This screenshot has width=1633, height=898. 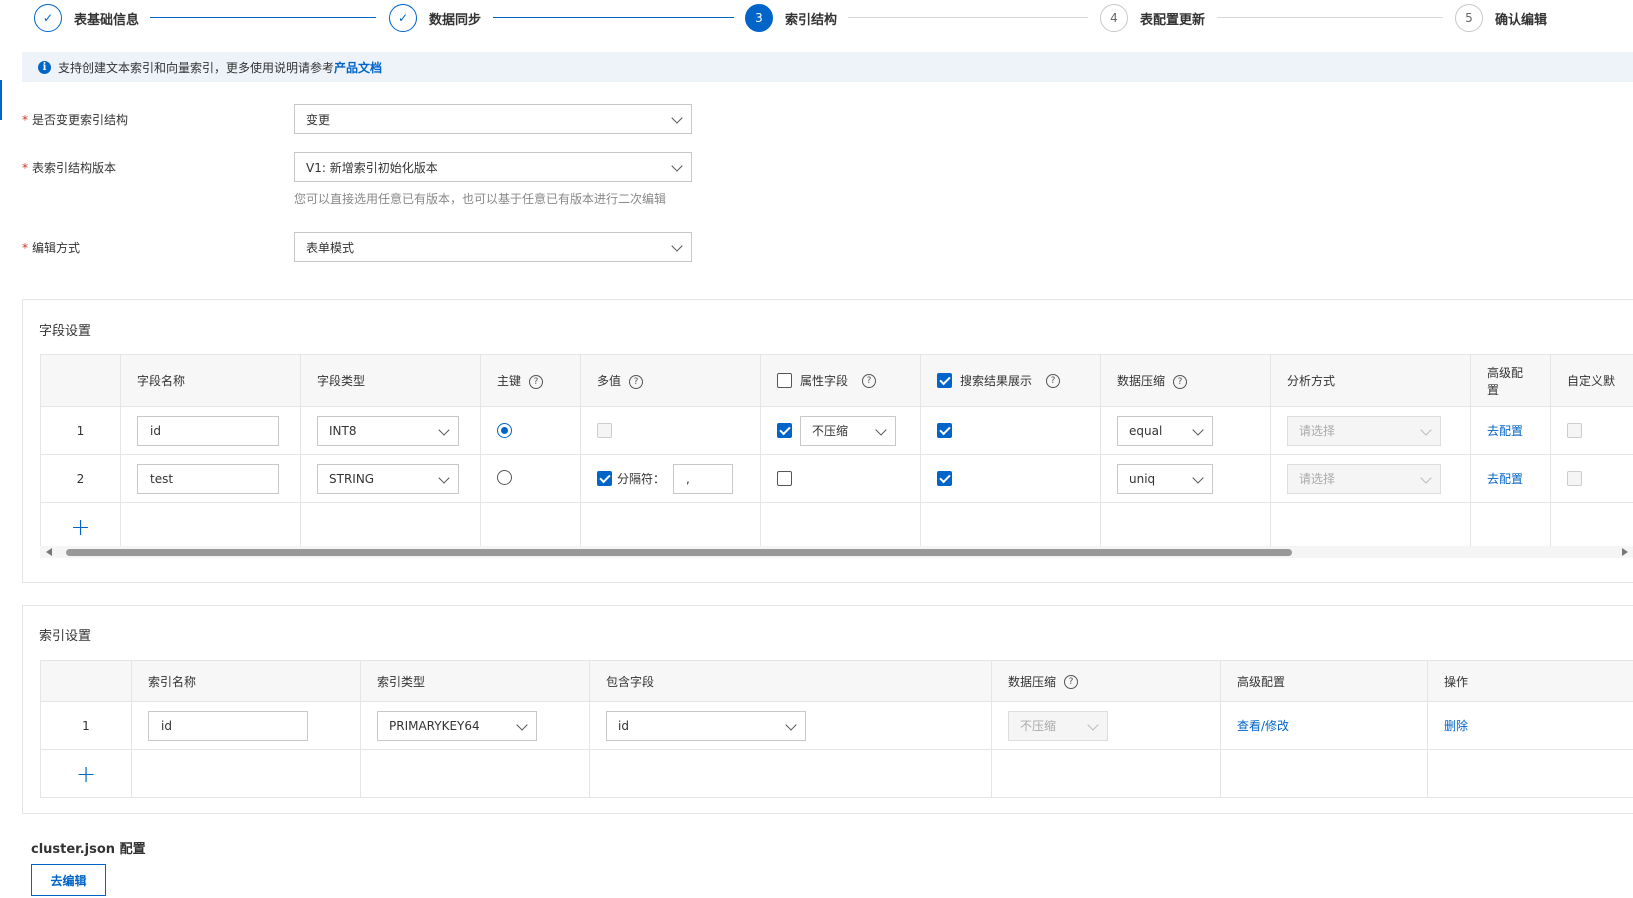 What do you see at coordinates (44, 67) in the screenshot?
I see `info-icon: i` at bounding box center [44, 67].